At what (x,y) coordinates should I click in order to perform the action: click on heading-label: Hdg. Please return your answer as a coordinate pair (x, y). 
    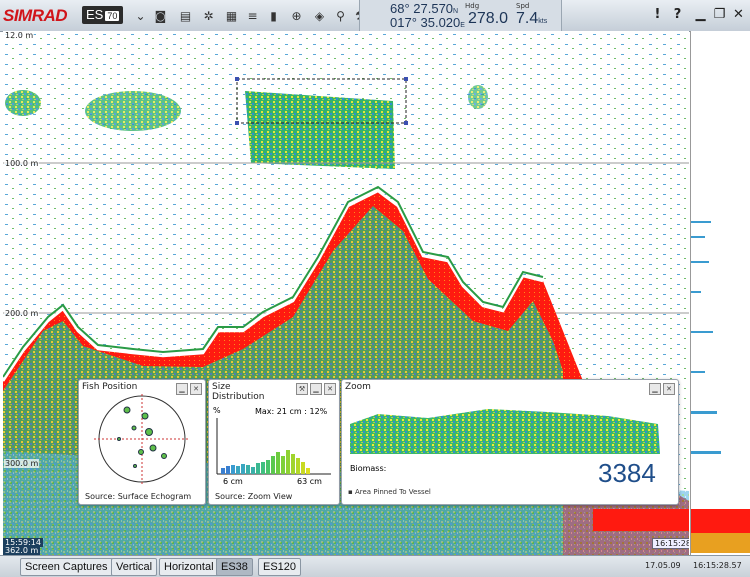
    Looking at the image, I should click on (472, 6).